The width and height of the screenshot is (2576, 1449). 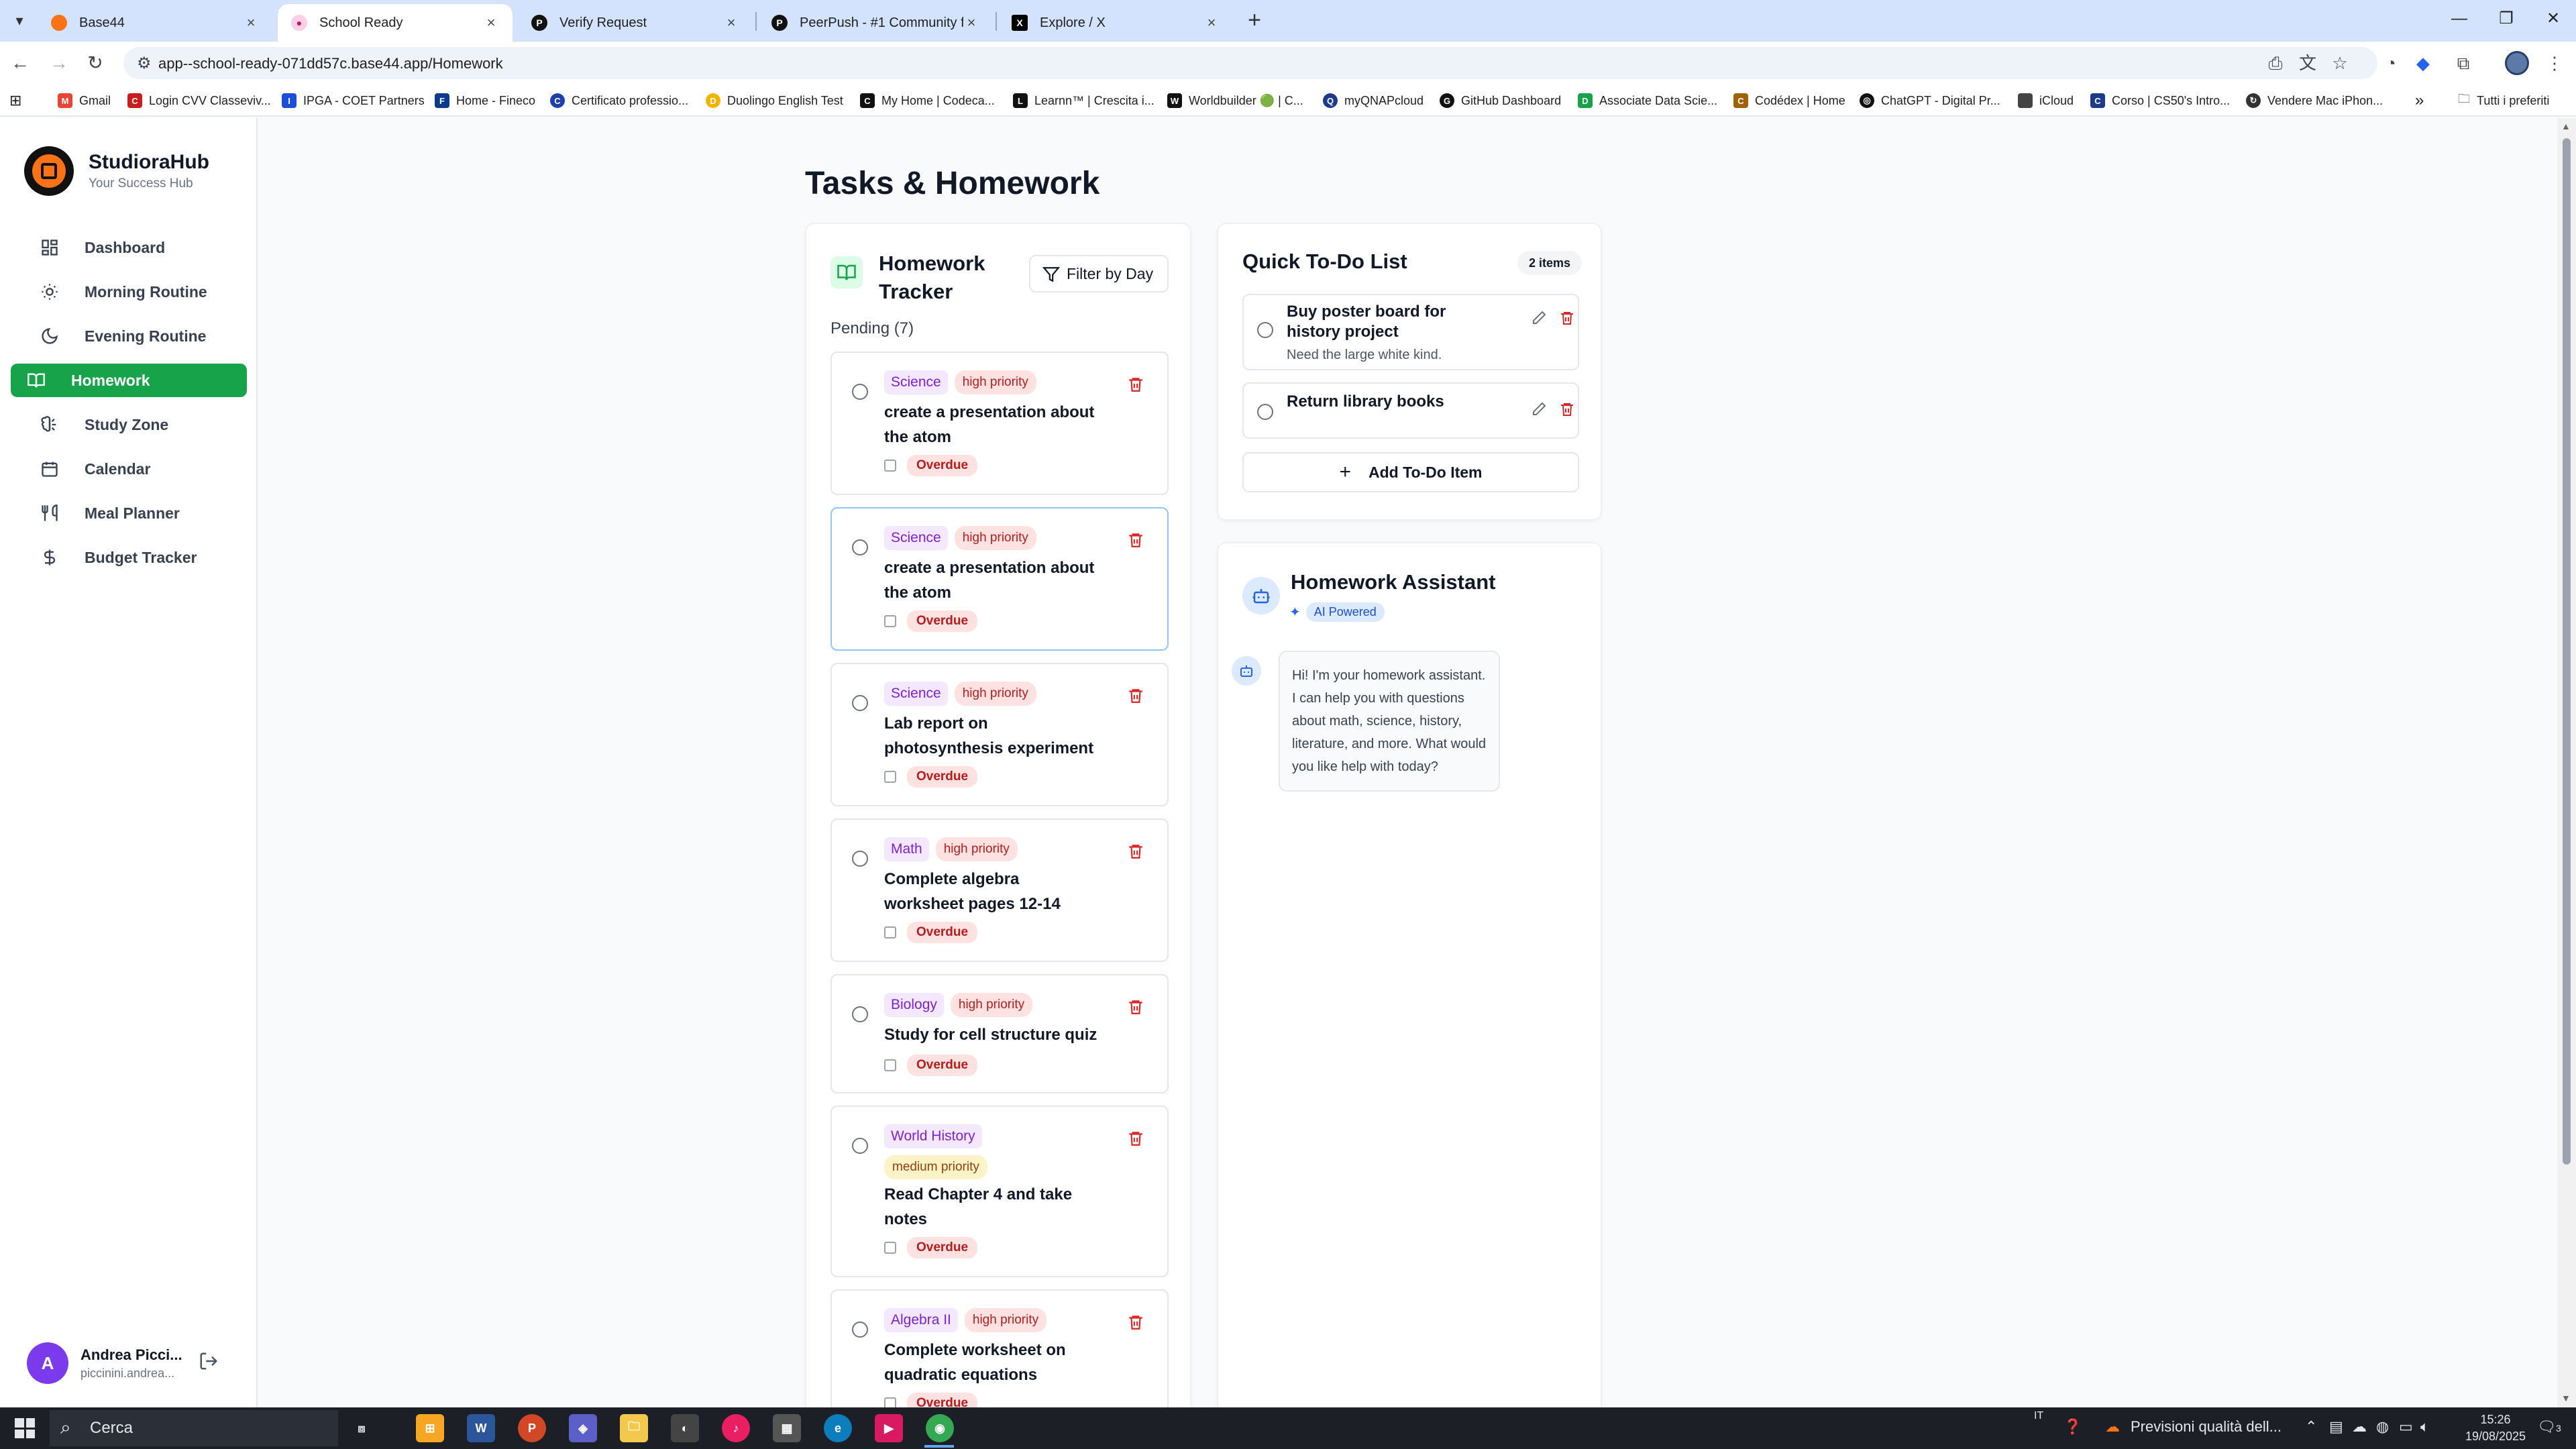 I want to click on add-todo-button: + Add To-Do Item, so click(x=1410, y=472).